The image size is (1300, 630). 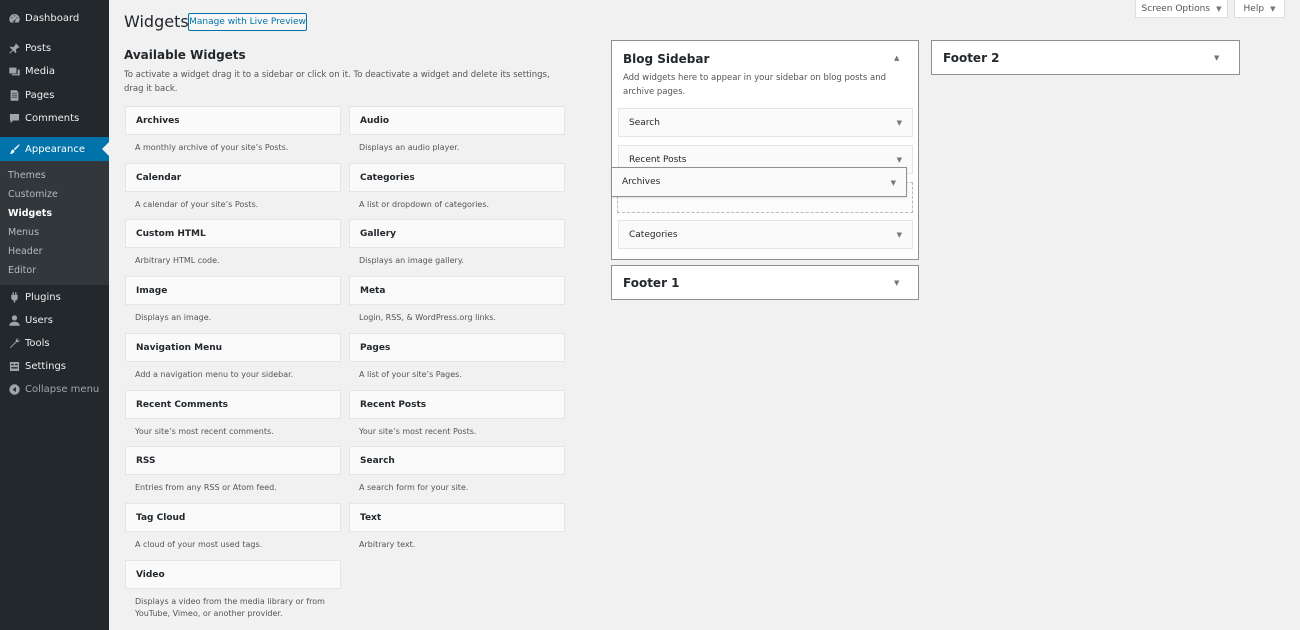 What do you see at coordinates (161, 517) in the screenshot?
I see `widget-title: Tag Cloud` at bounding box center [161, 517].